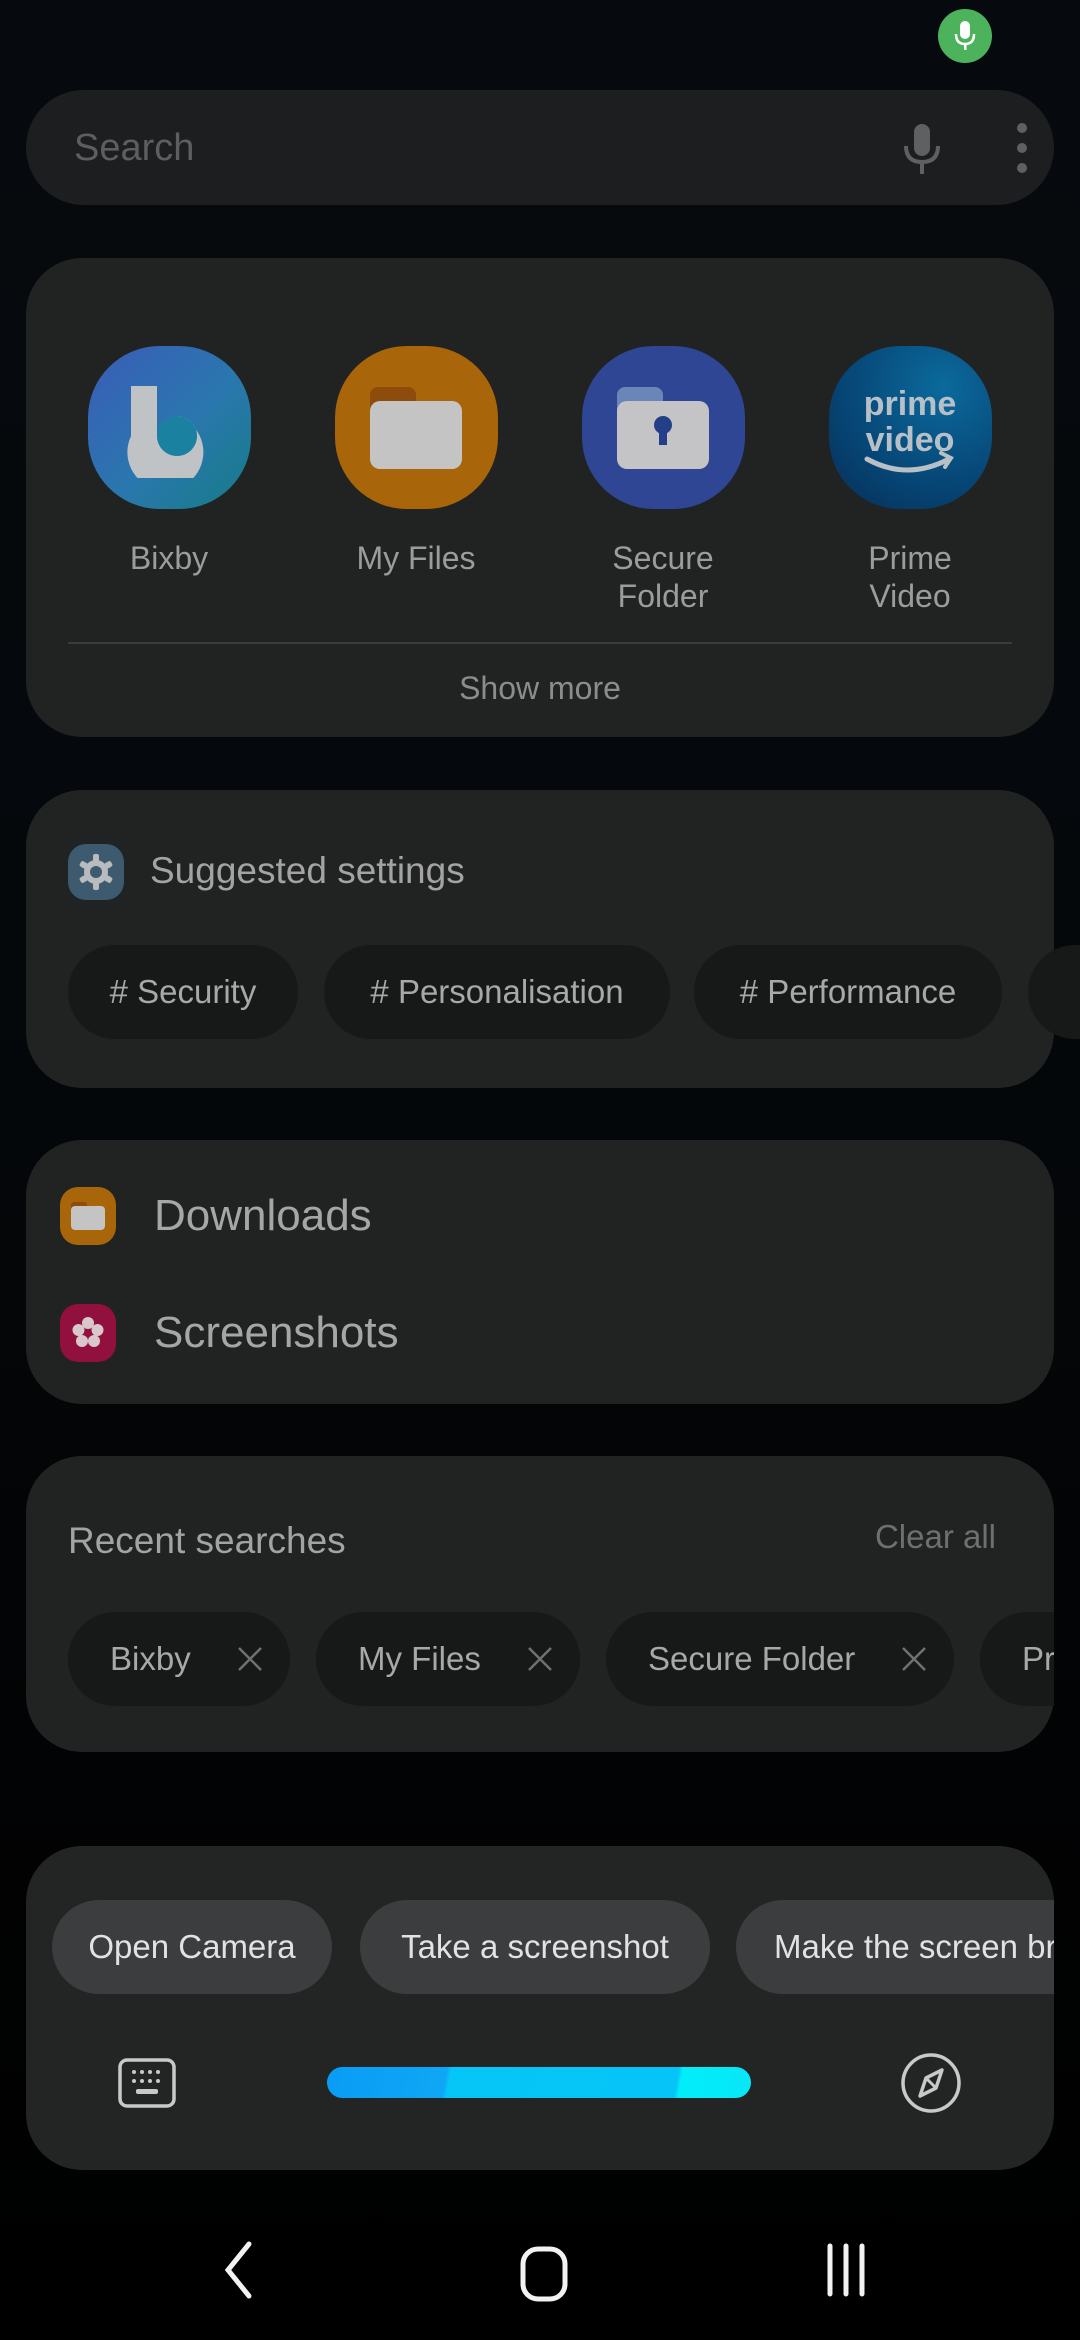 This screenshot has width=1080, height=2340. What do you see at coordinates (448, 1659) in the screenshot?
I see `recent-chip: My Files` at bounding box center [448, 1659].